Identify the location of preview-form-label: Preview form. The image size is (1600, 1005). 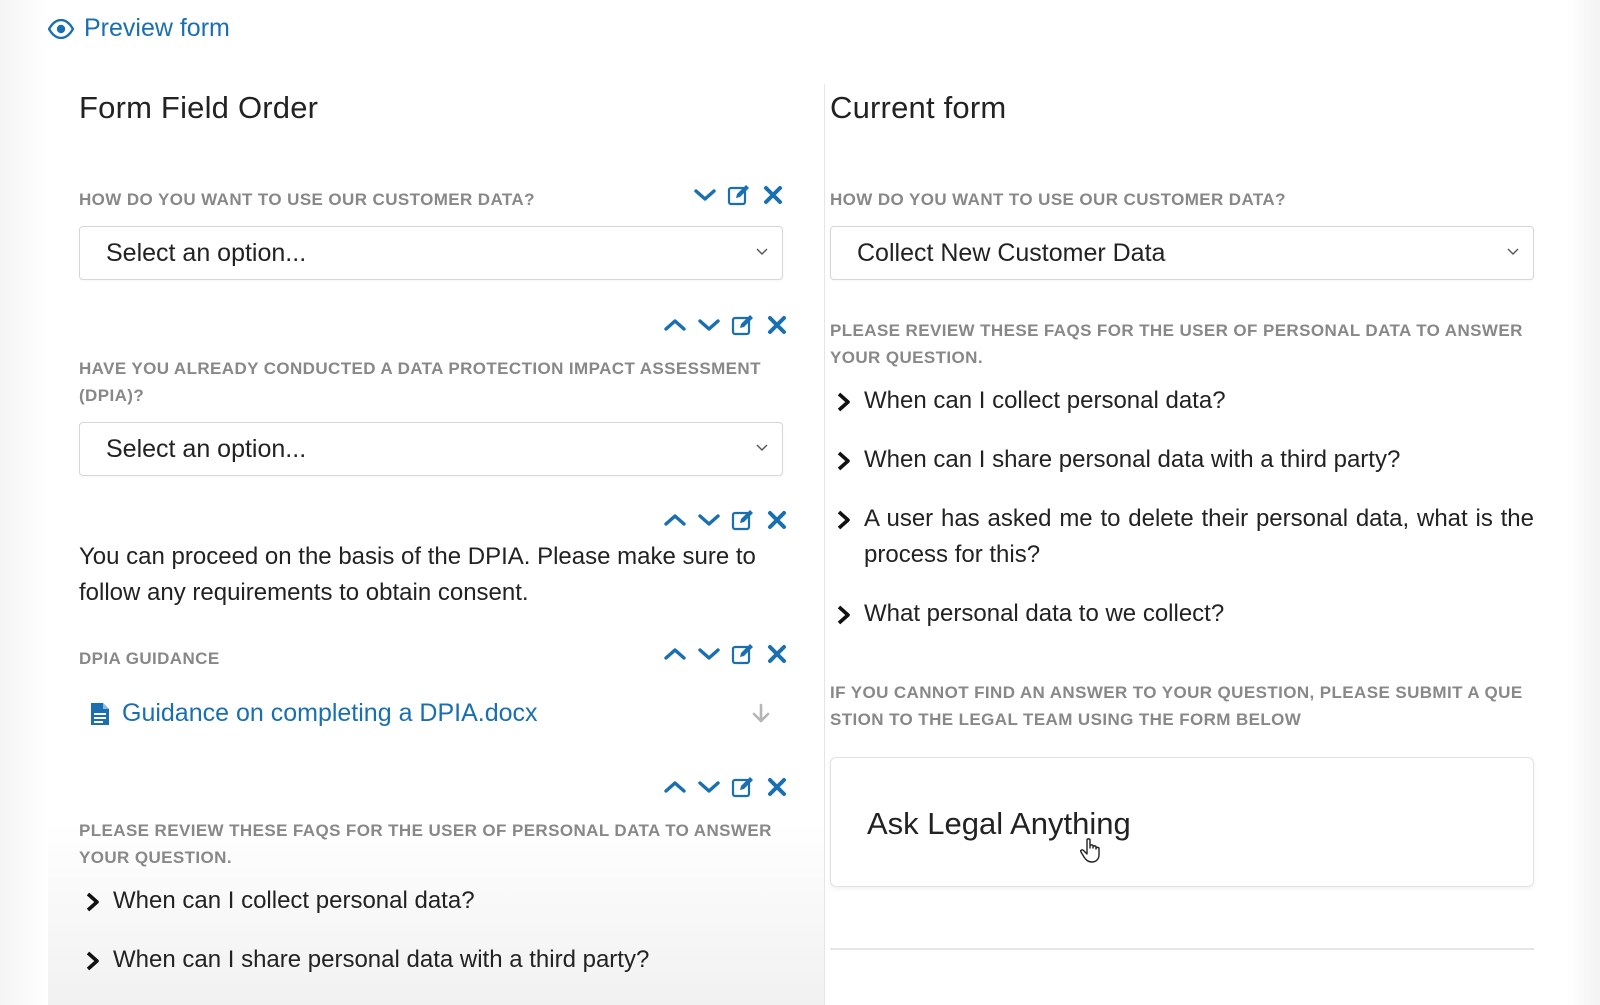
(157, 28).